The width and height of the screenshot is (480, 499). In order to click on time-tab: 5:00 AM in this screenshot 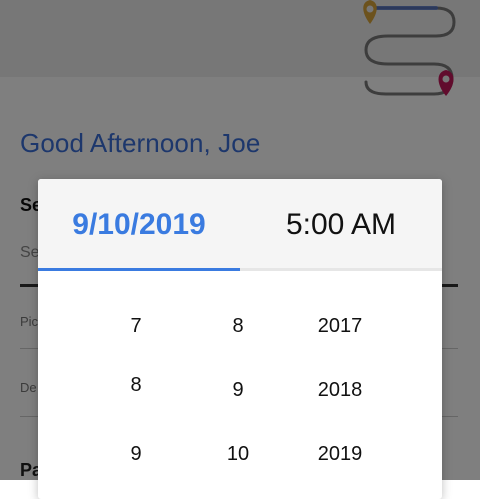, I will do `click(341, 225)`.